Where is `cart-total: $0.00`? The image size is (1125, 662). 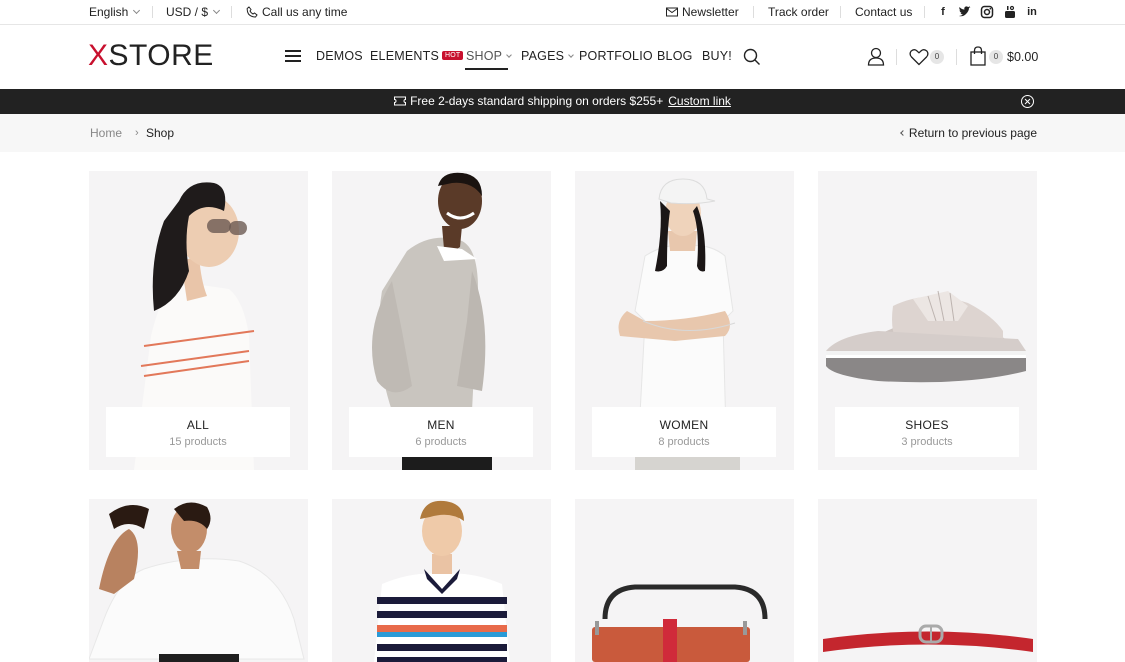 cart-total: $0.00 is located at coordinates (1022, 57).